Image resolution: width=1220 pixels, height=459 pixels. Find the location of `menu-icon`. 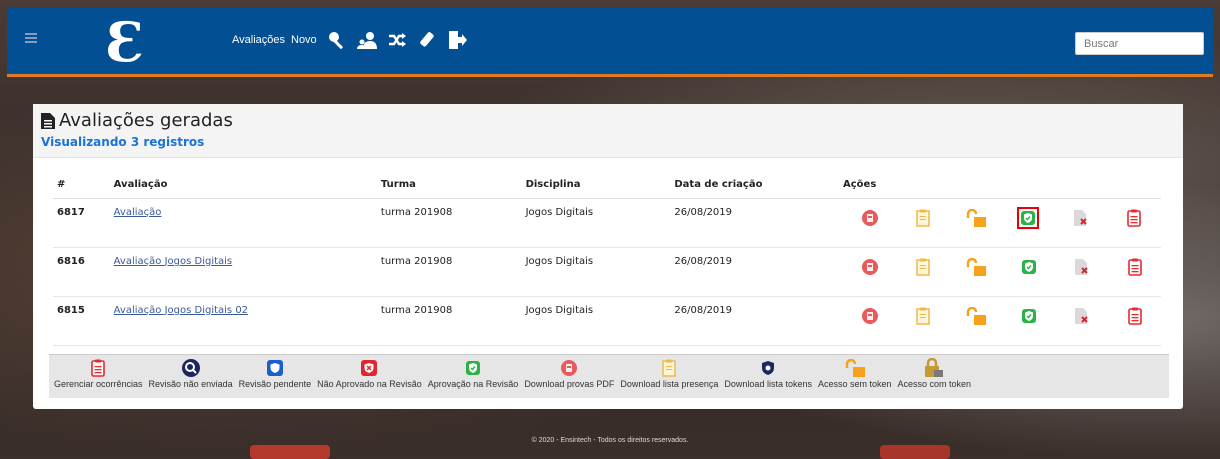

menu-icon is located at coordinates (31, 38).